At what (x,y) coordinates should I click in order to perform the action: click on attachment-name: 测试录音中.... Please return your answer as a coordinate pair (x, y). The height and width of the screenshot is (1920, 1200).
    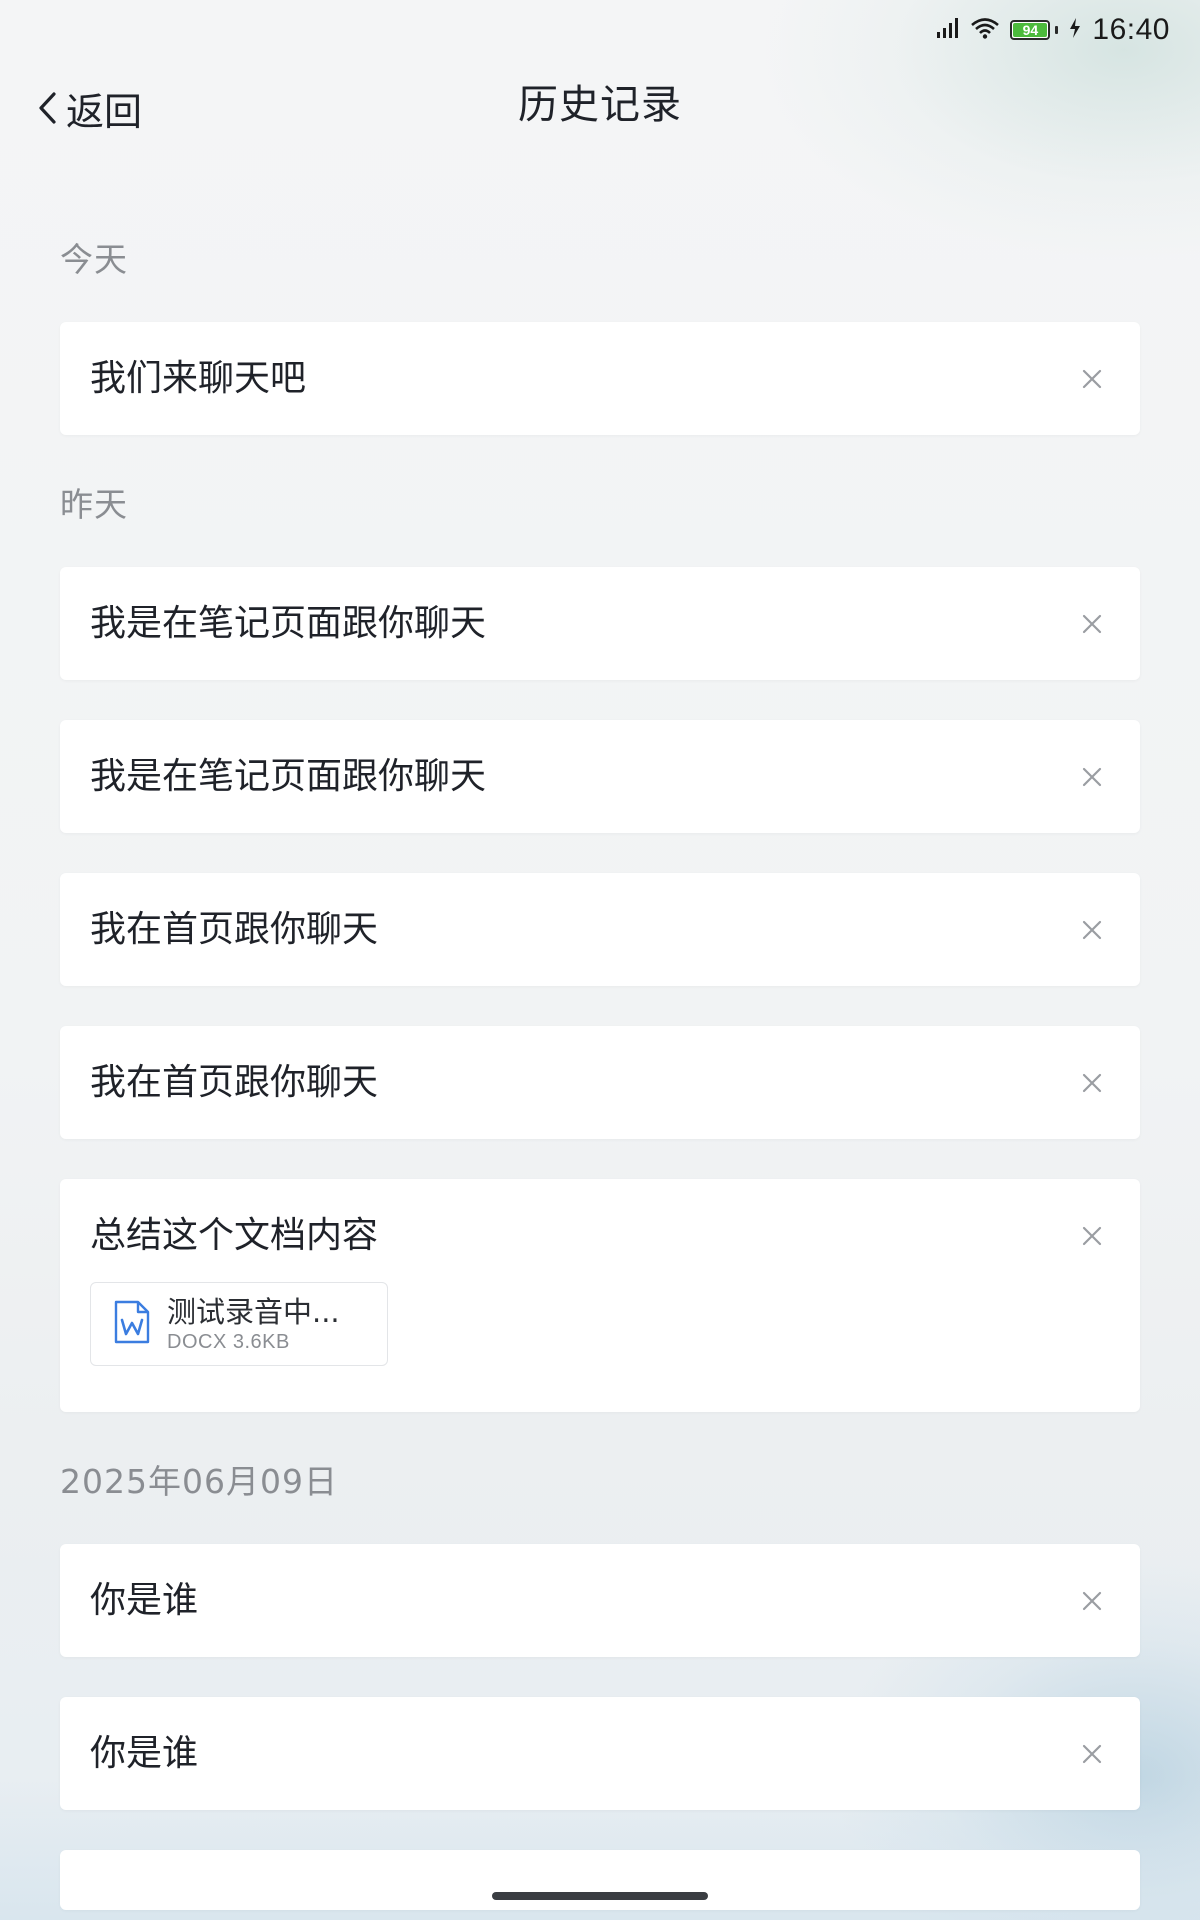
    Looking at the image, I should click on (253, 1312).